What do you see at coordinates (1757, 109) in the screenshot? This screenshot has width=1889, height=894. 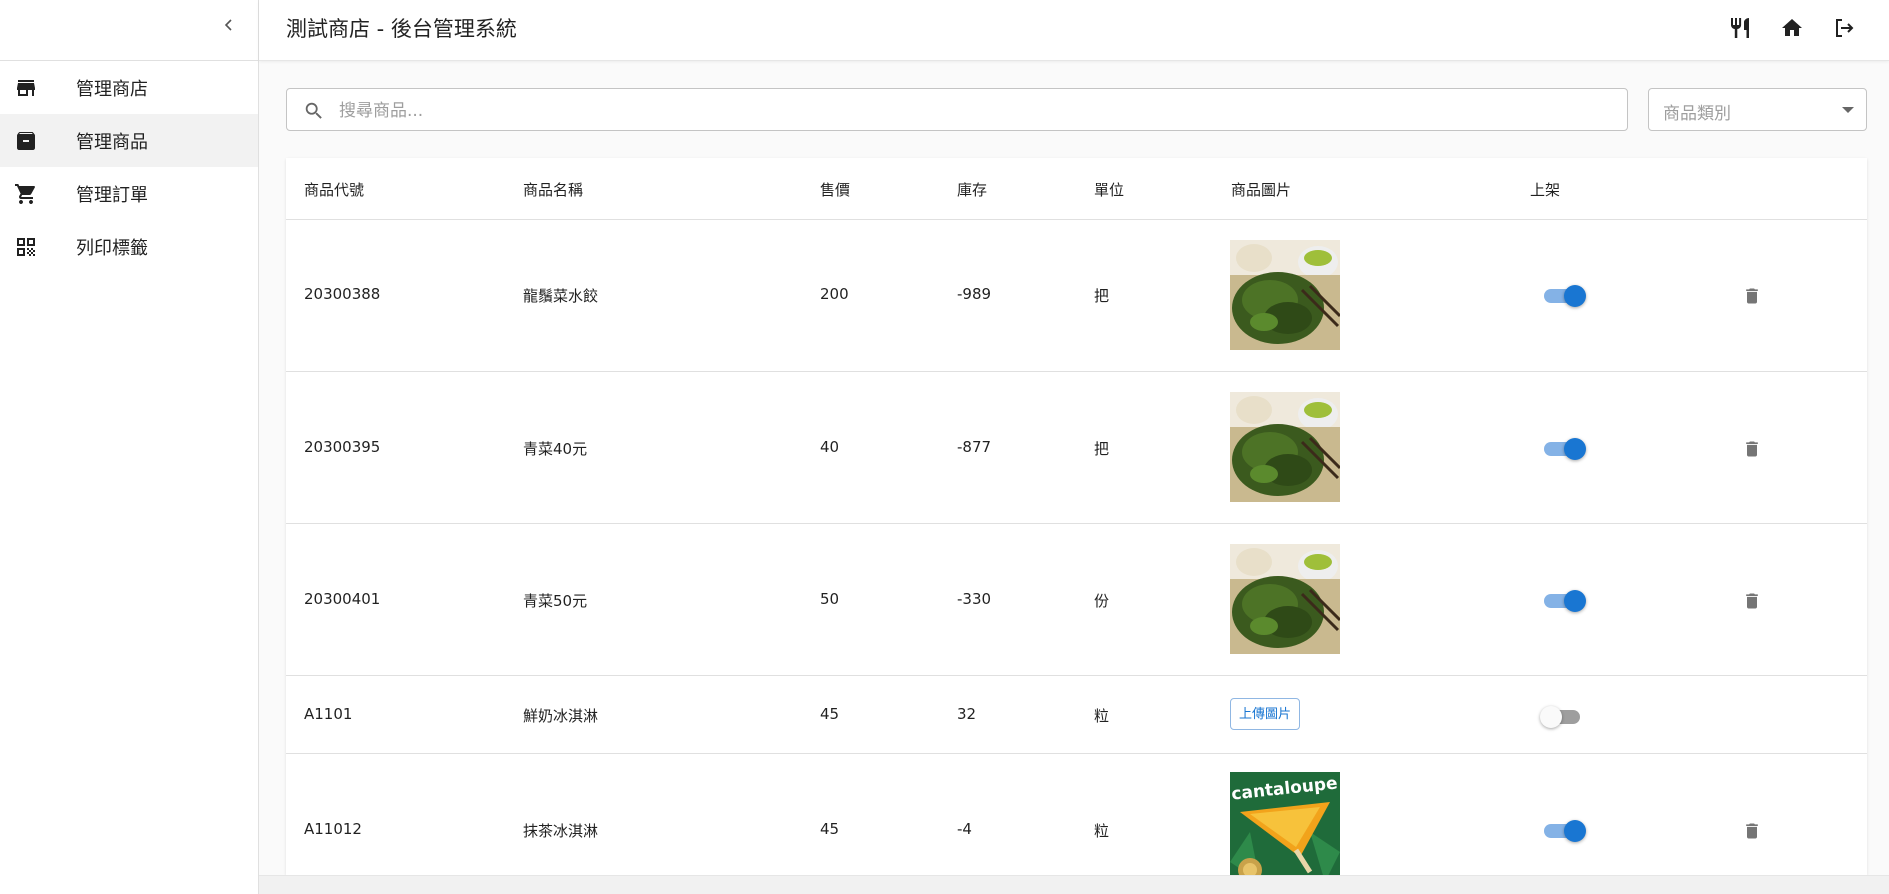 I see `category-select: 商品類別` at bounding box center [1757, 109].